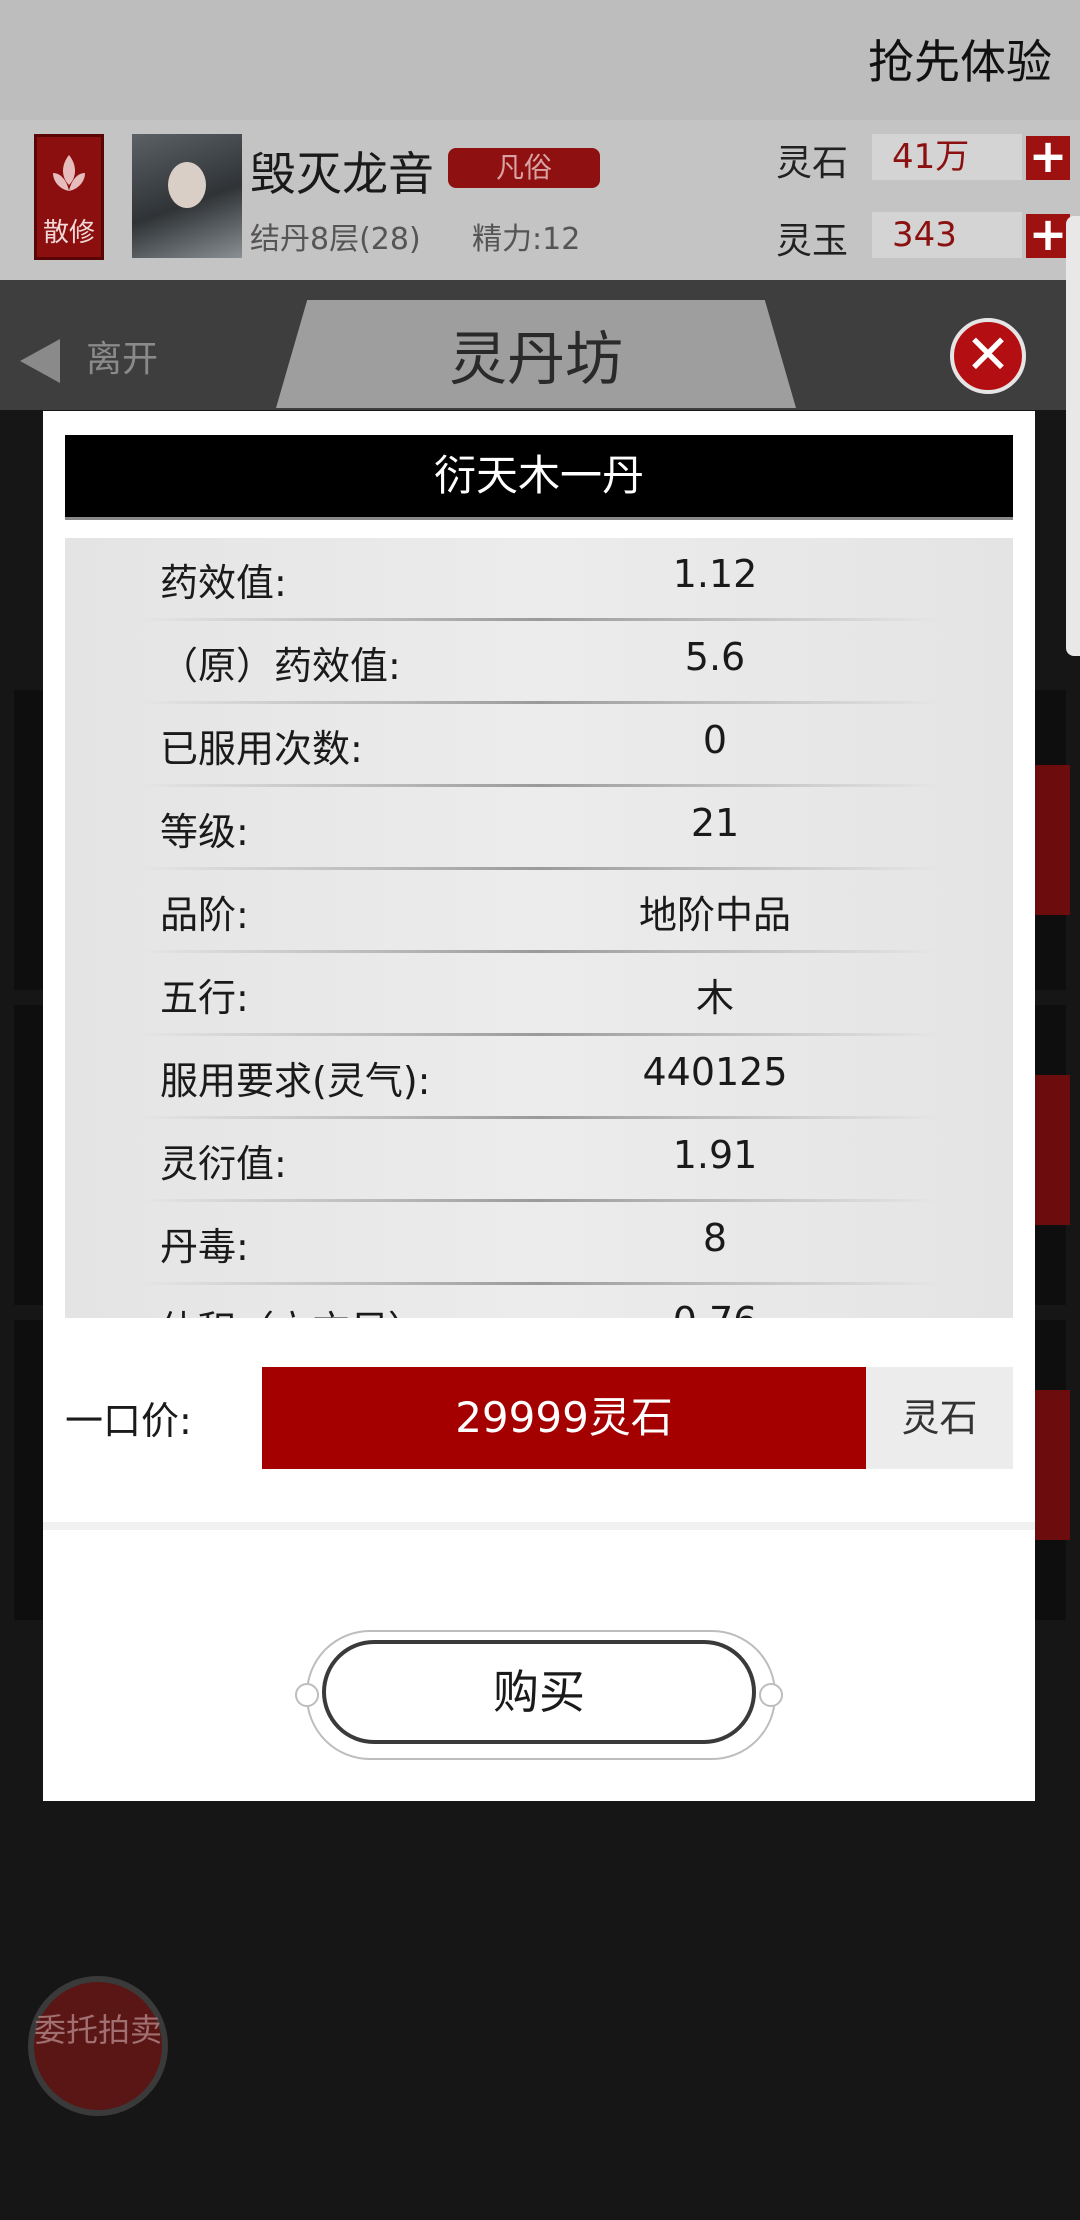 The width and height of the screenshot is (1080, 2220). What do you see at coordinates (947, 157) in the screenshot?
I see `currency-value-lingshi: 41万` at bounding box center [947, 157].